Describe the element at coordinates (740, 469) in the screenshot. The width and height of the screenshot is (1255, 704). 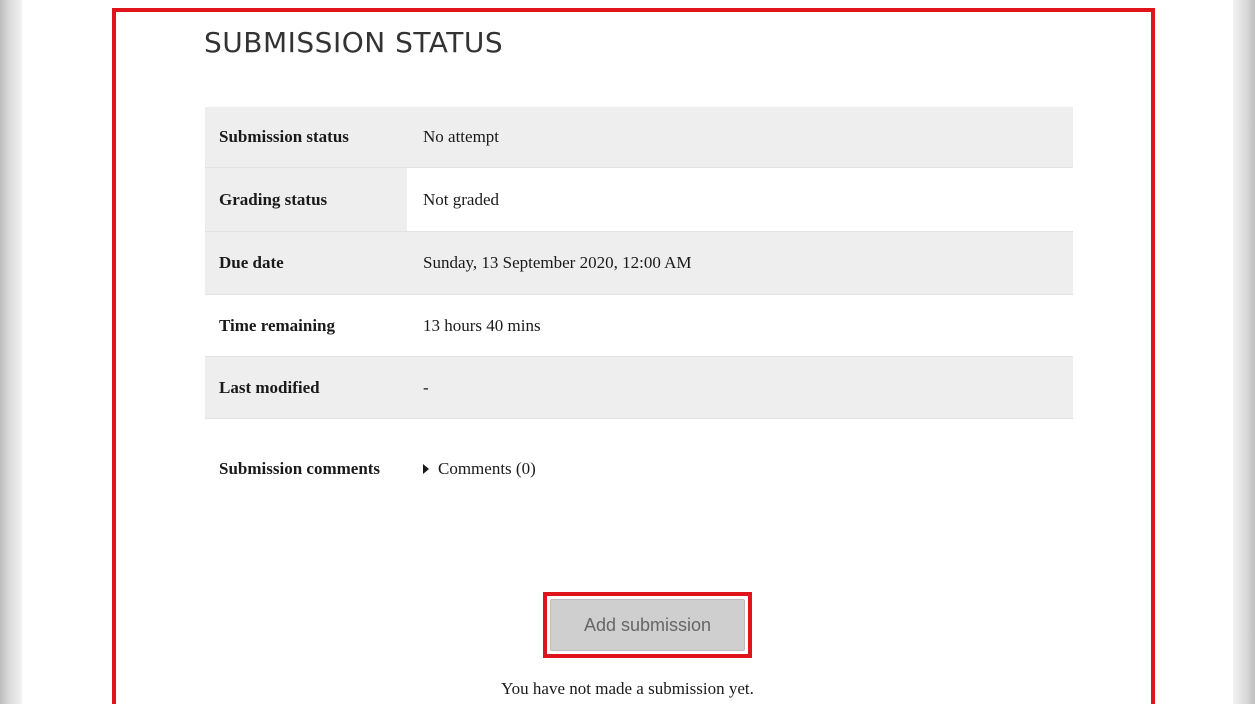
I see `row-value: Comments (0)` at that location.